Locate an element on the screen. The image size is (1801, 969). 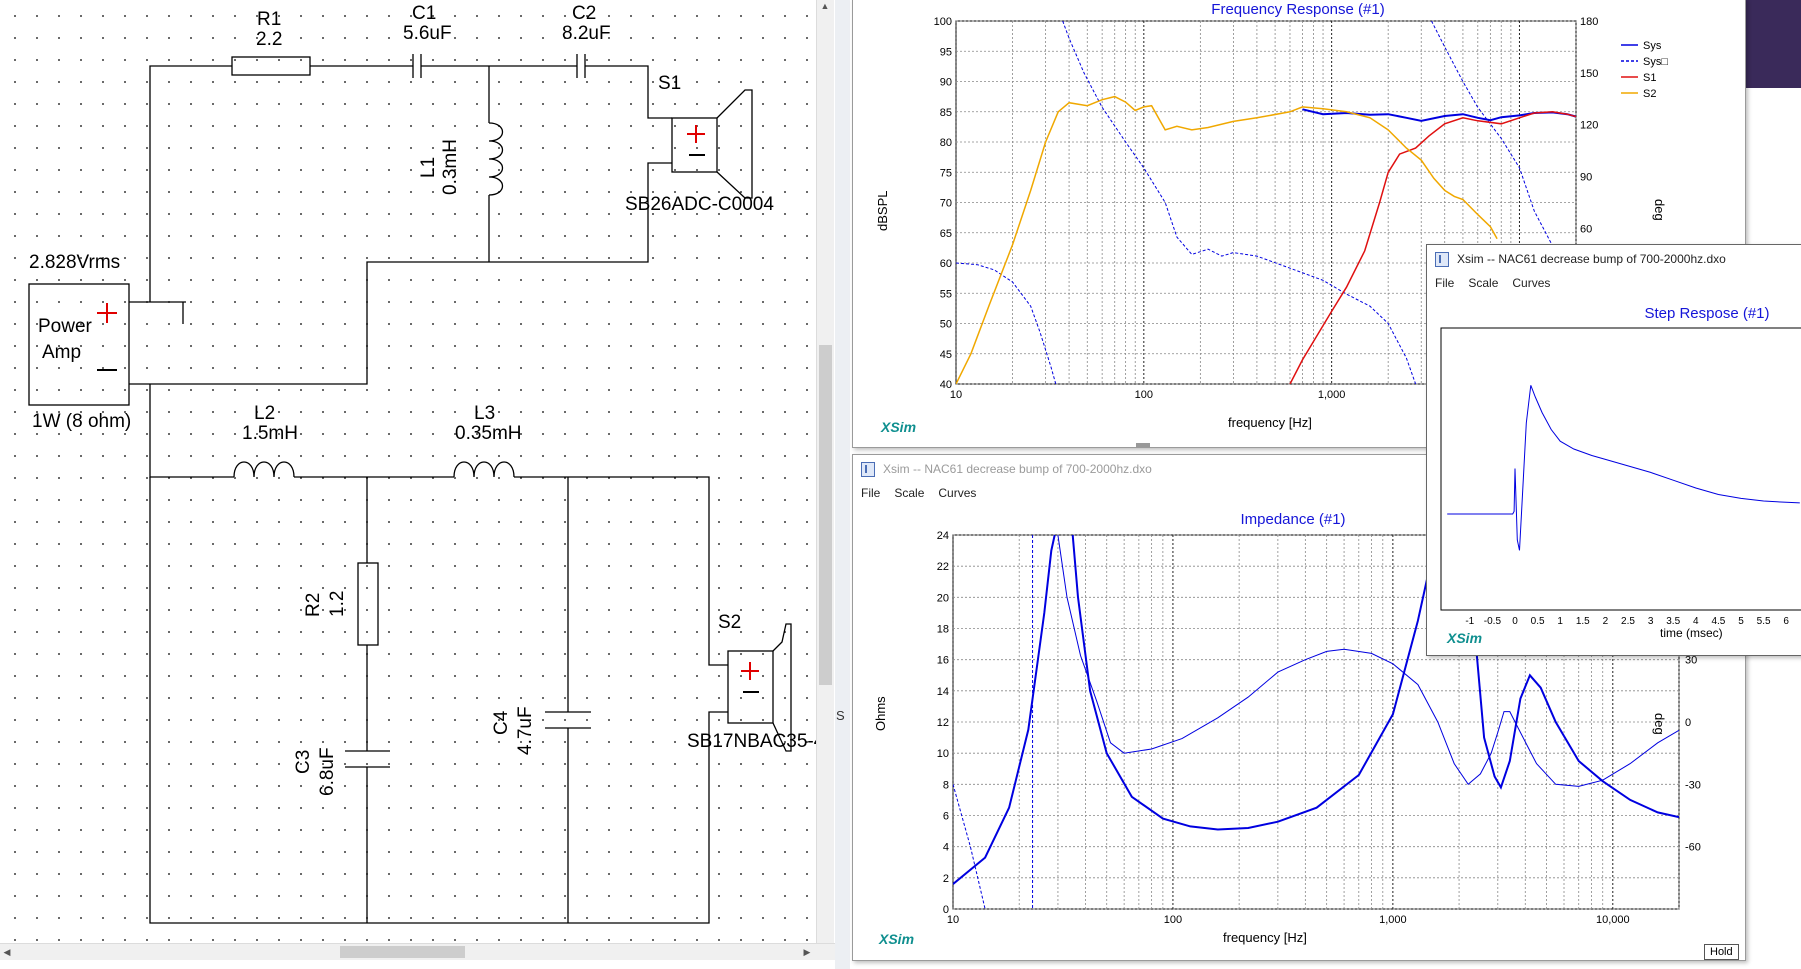
imp-ytick-label: 18 is located at coordinates (943, 630).